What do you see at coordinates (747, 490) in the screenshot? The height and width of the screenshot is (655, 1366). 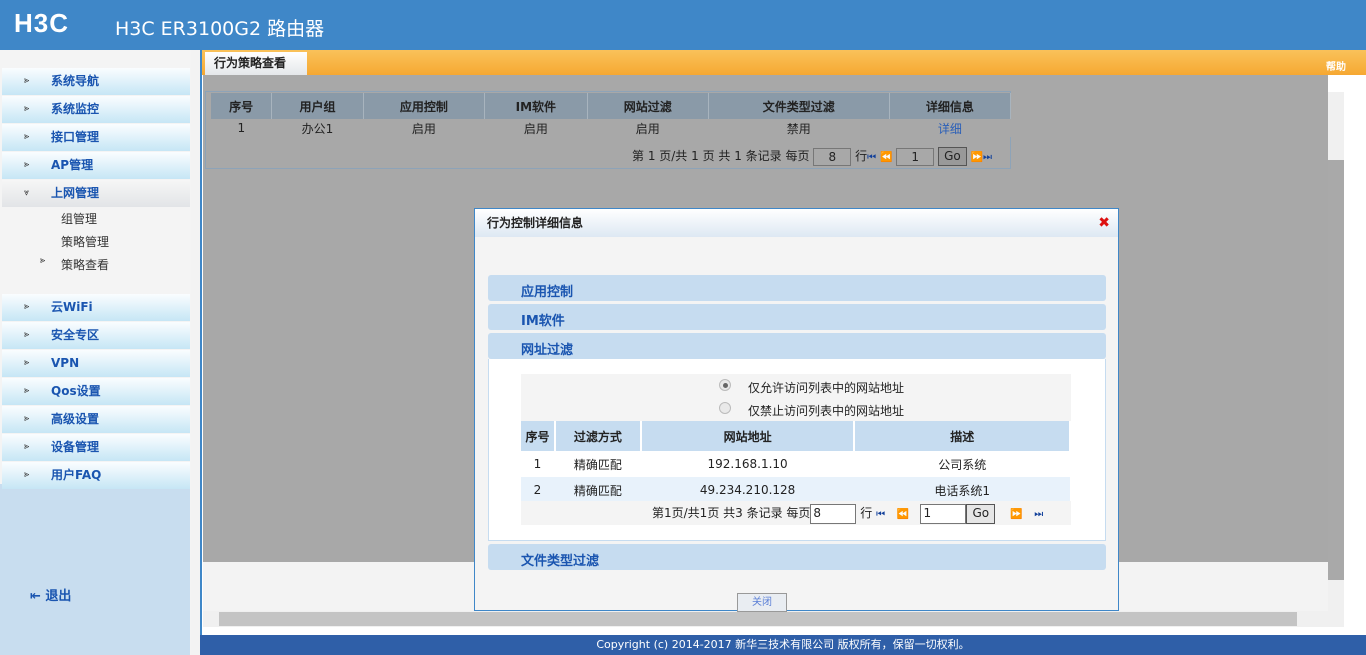 I see `table-cell: 49.234.210.128` at bounding box center [747, 490].